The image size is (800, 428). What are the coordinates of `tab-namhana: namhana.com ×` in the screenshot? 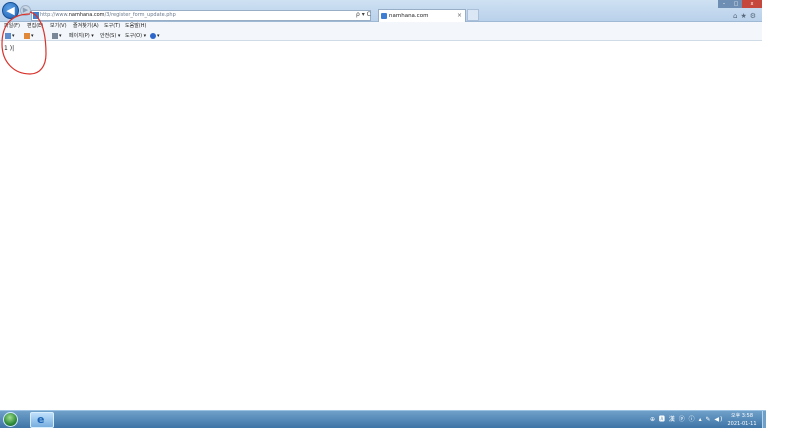 It's located at (422, 15).